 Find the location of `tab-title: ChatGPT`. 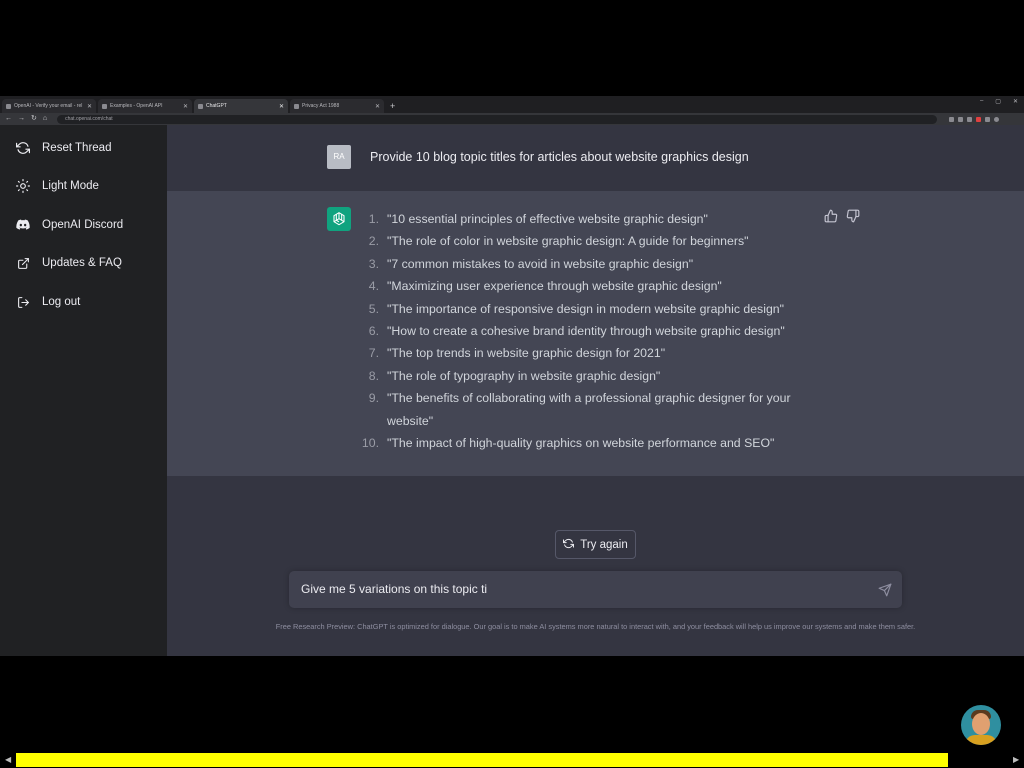

tab-title: ChatGPT is located at coordinates (216, 106).